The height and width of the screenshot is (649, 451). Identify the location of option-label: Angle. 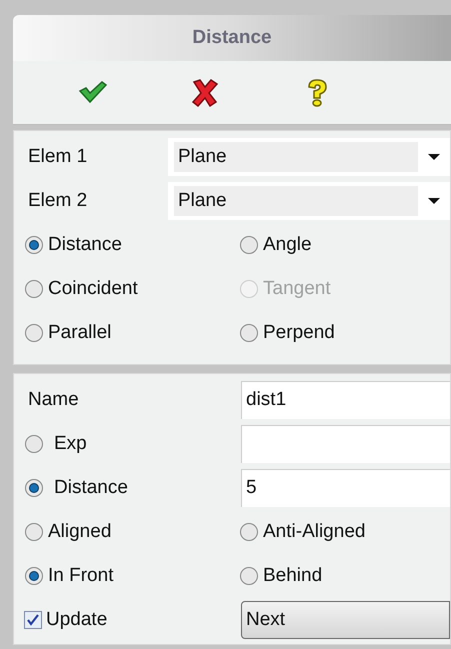
(287, 244).